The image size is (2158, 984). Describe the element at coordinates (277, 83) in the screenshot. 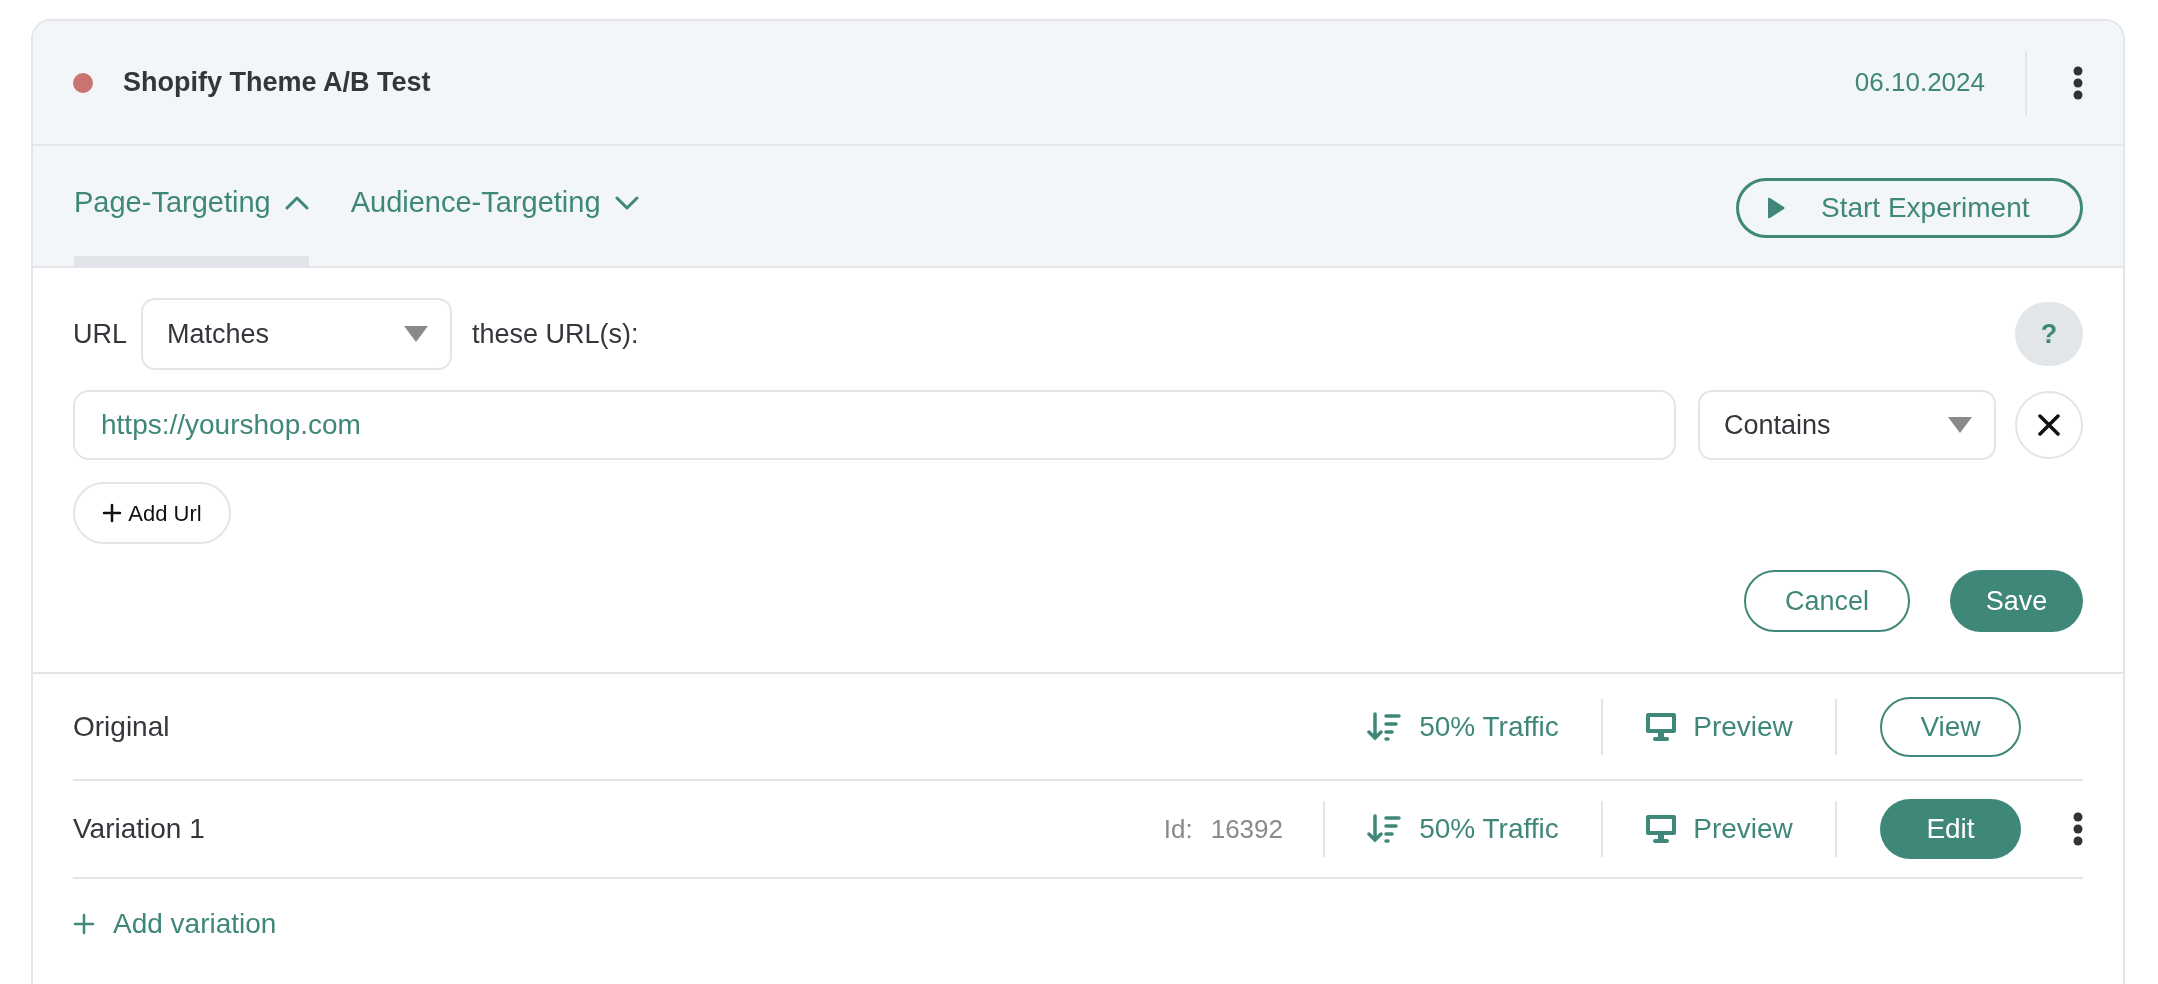

I see `experiment-title: Shopify Theme A/B Test` at that location.